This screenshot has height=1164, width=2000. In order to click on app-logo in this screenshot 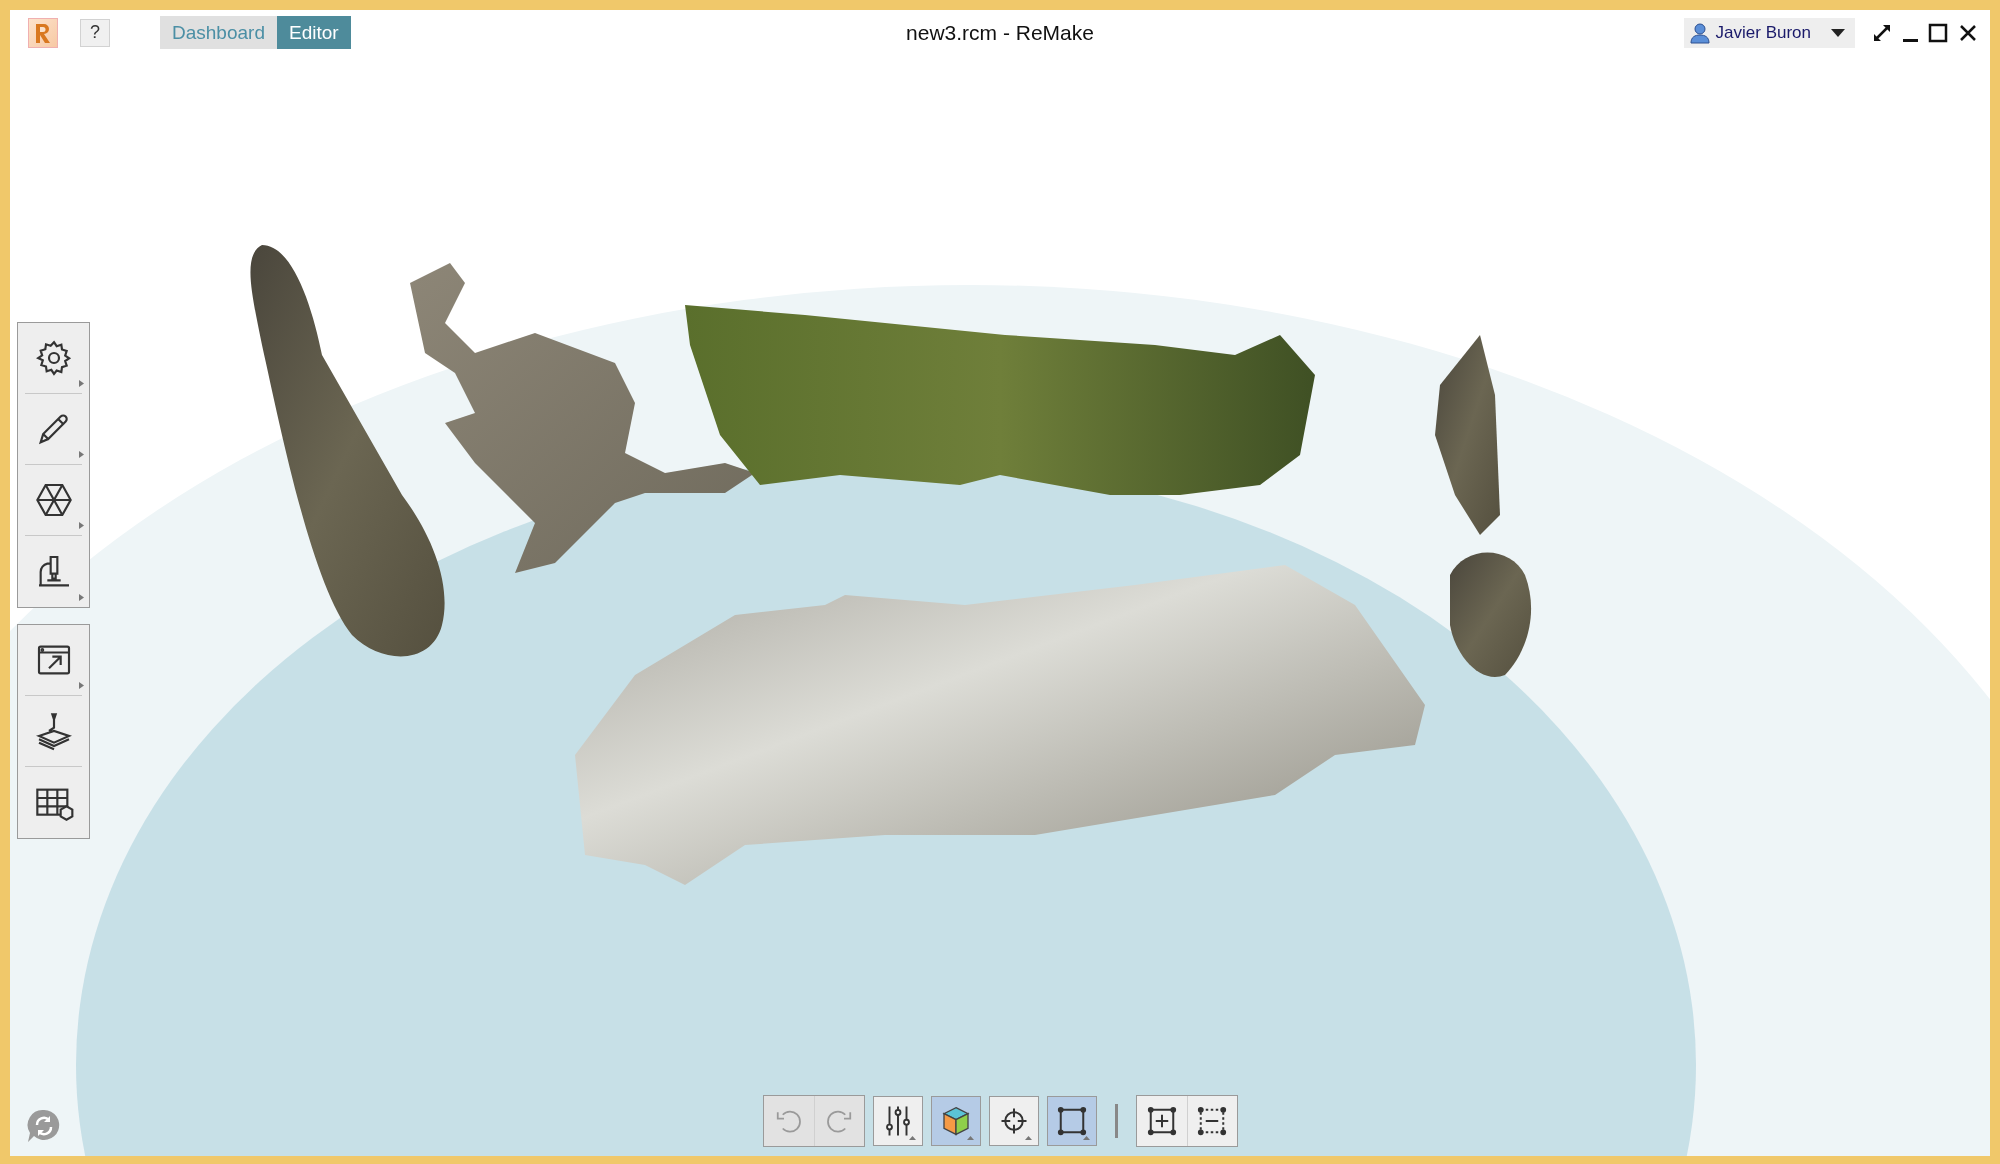, I will do `click(43, 32)`.